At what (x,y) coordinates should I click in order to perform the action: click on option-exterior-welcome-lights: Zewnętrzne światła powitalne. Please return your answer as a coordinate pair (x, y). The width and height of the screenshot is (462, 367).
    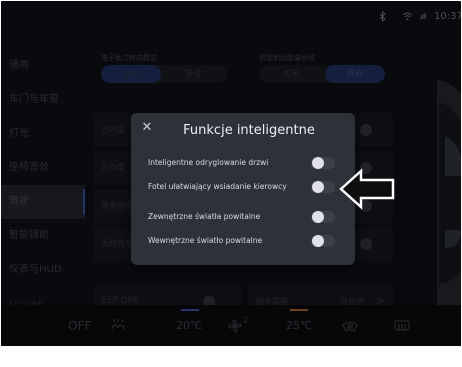
    Looking at the image, I should click on (243, 218).